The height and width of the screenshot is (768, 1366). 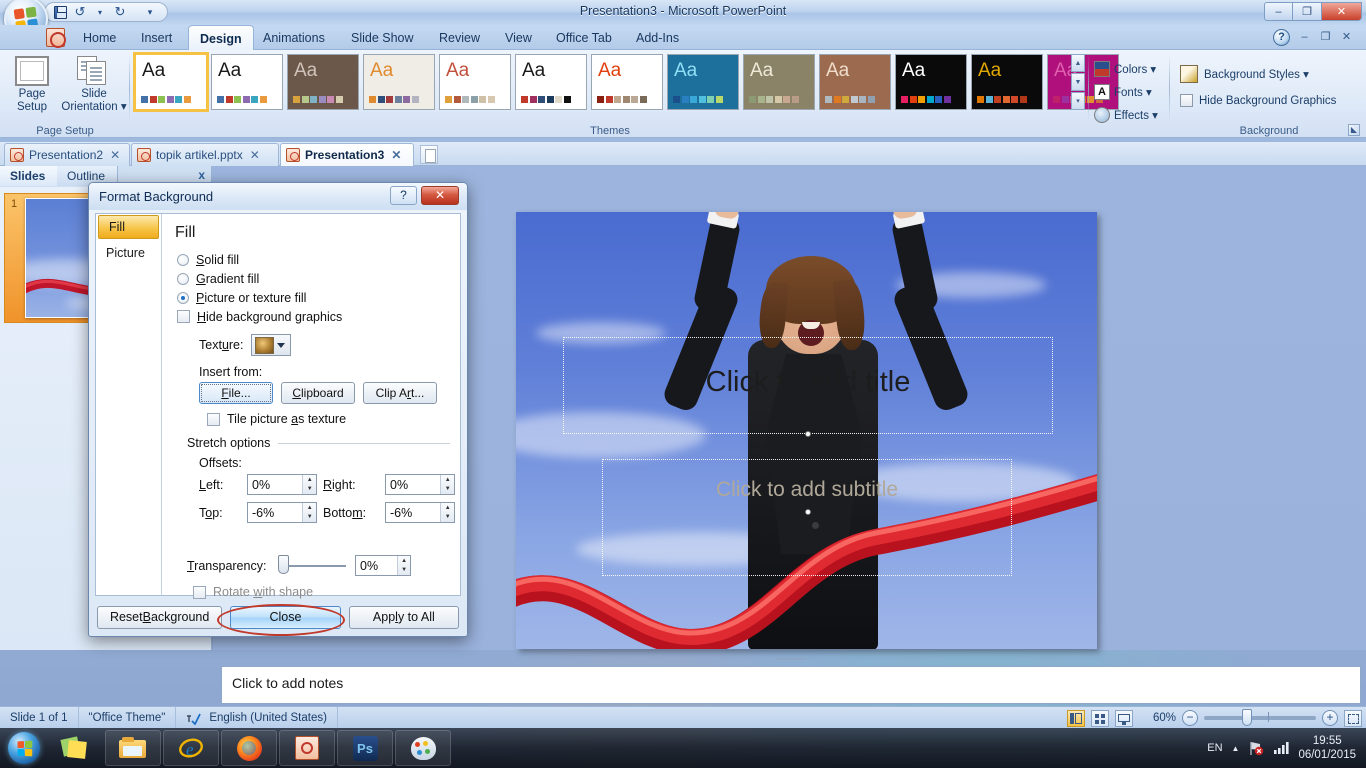 What do you see at coordinates (1078, 63) in the screenshot?
I see `themes-scroll-up-icon: ▲` at bounding box center [1078, 63].